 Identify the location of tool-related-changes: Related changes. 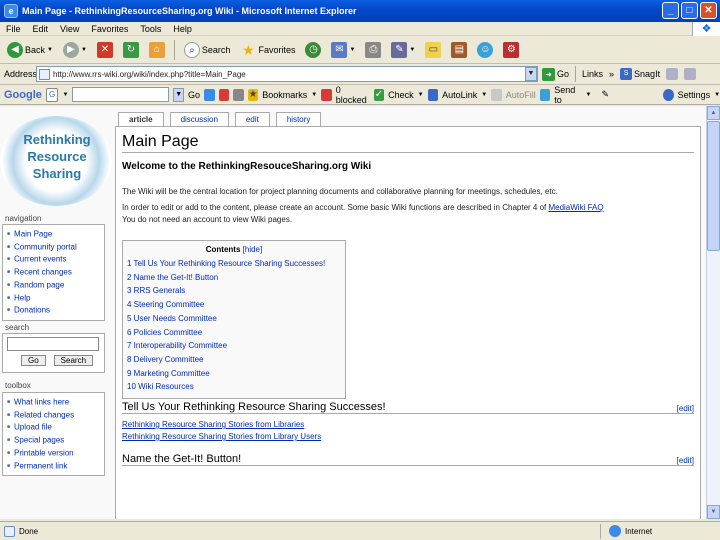
(54, 415).